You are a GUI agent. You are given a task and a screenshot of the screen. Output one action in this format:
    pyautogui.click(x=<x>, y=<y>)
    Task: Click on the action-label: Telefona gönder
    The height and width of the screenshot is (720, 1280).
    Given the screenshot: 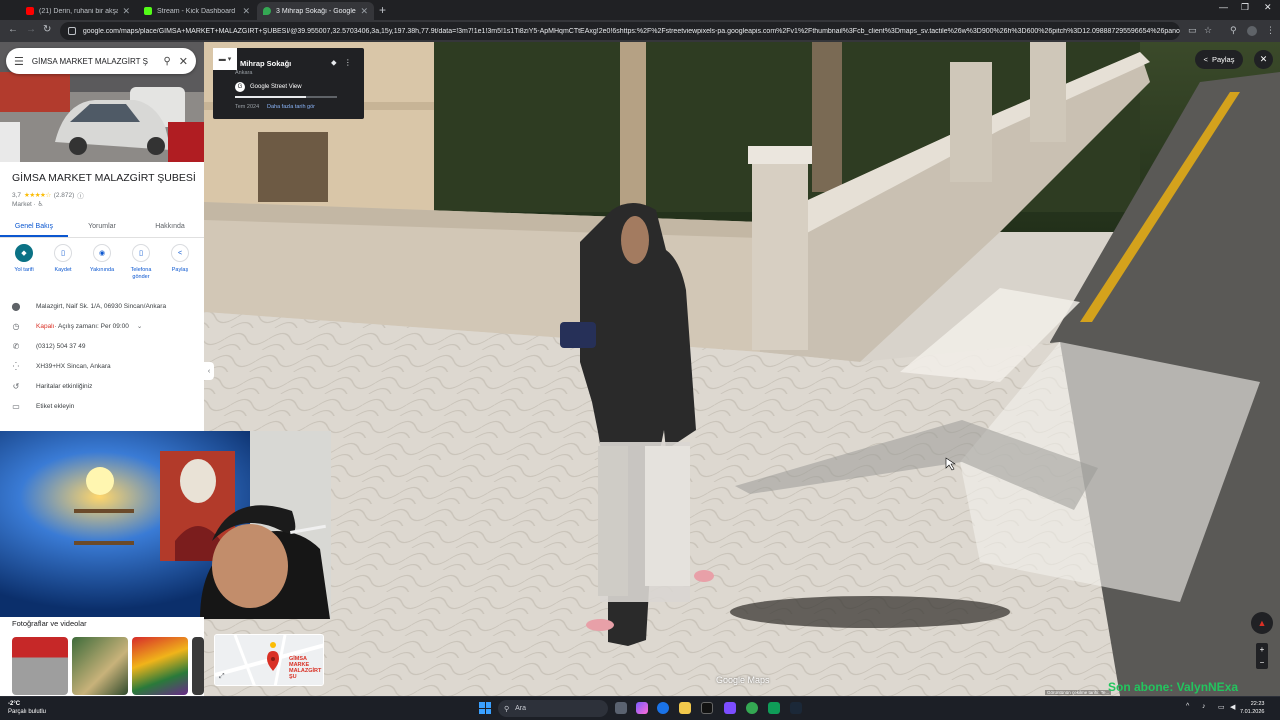 What is the action you would take?
    pyautogui.click(x=141, y=273)
    